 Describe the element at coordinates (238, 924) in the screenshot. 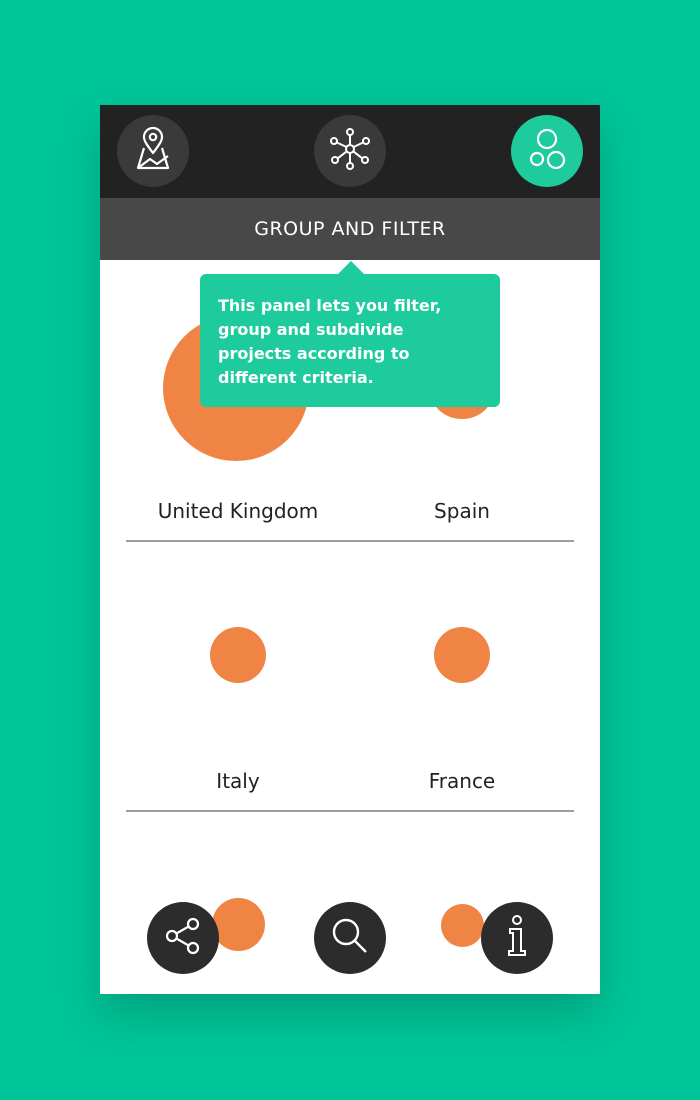

I see `bubble-partial-left` at that location.